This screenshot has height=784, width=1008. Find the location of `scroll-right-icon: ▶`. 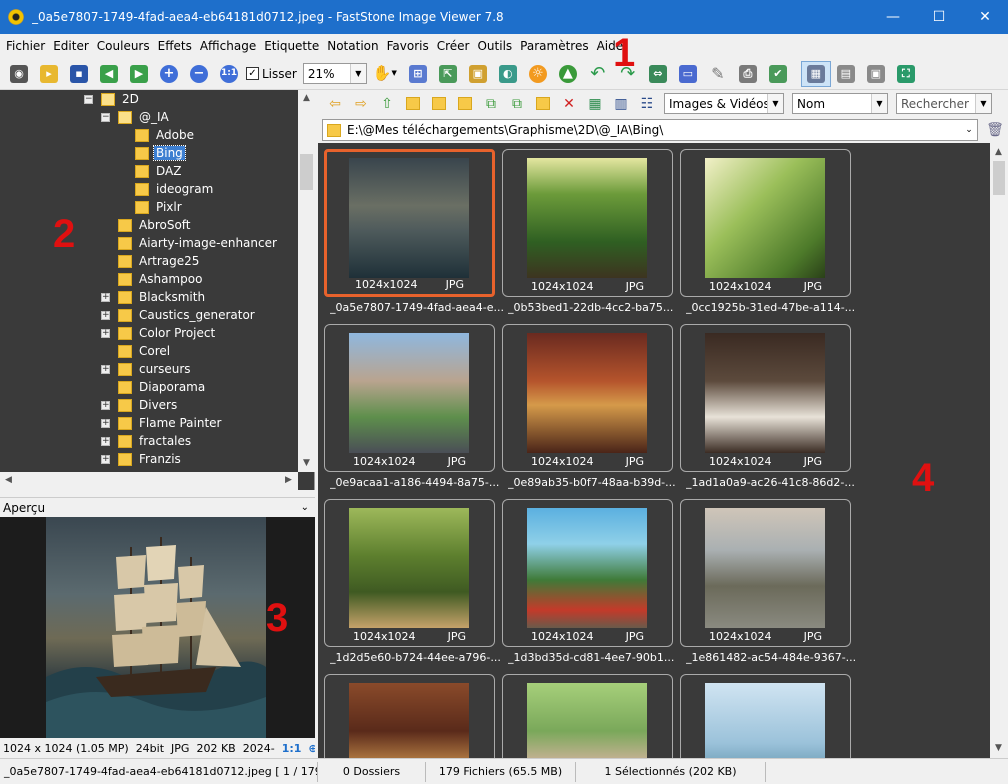

scroll-right-icon: ▶ is located at coordinates (288, 480).